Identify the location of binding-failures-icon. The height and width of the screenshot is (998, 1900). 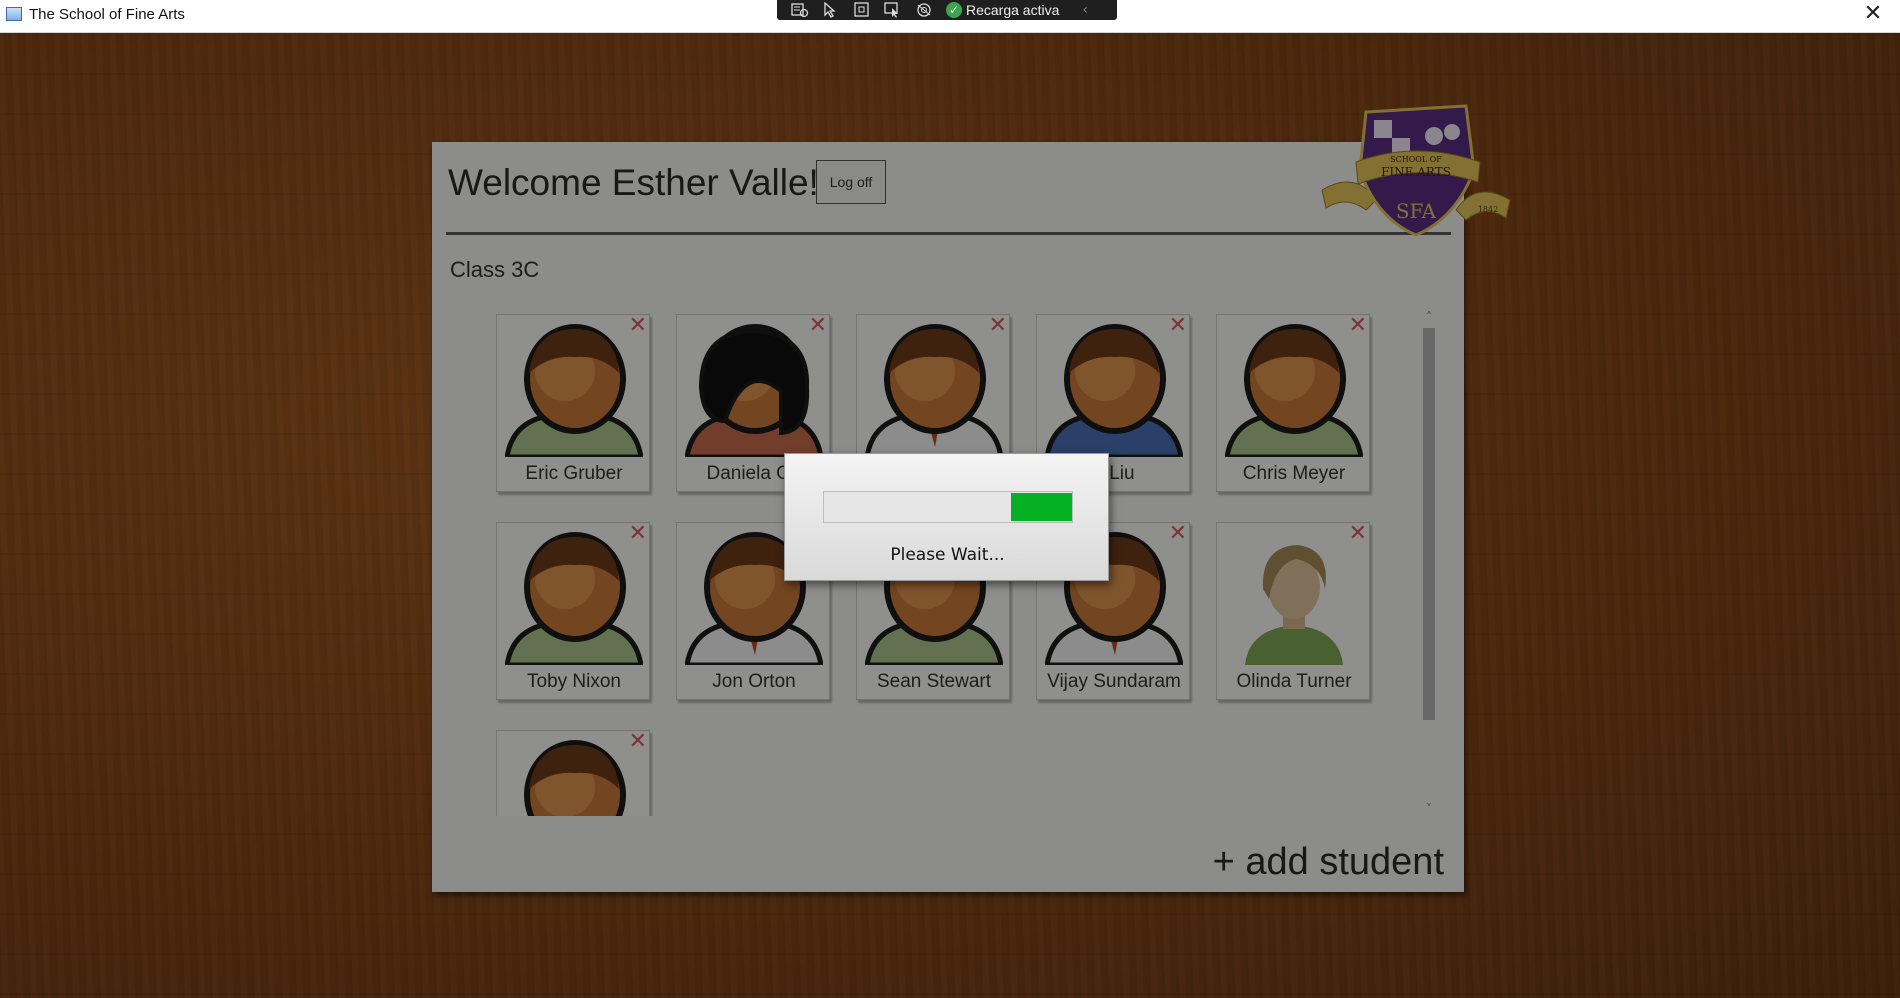
(924, 10).